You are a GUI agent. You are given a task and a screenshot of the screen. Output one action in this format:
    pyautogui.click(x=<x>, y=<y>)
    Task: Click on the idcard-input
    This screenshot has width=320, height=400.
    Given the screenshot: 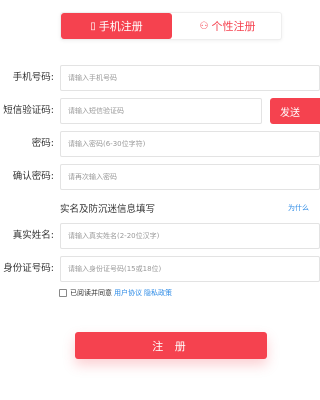 What is the action you would take?
    pyautogui.click(x=190, y=269)
    